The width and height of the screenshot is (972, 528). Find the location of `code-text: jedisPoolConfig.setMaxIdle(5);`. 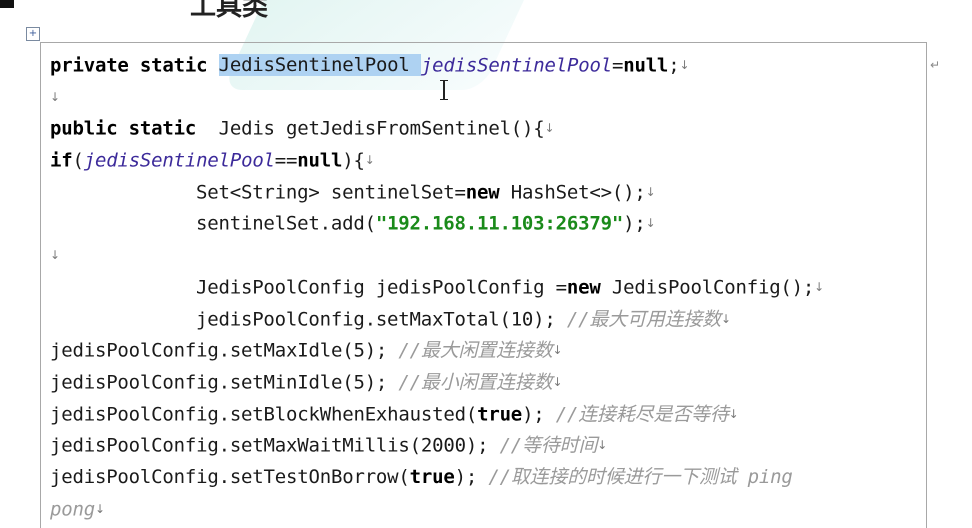

code-text: jedisPoolConfig.setMaxIdle(5); is located at coordinates (224, 350).